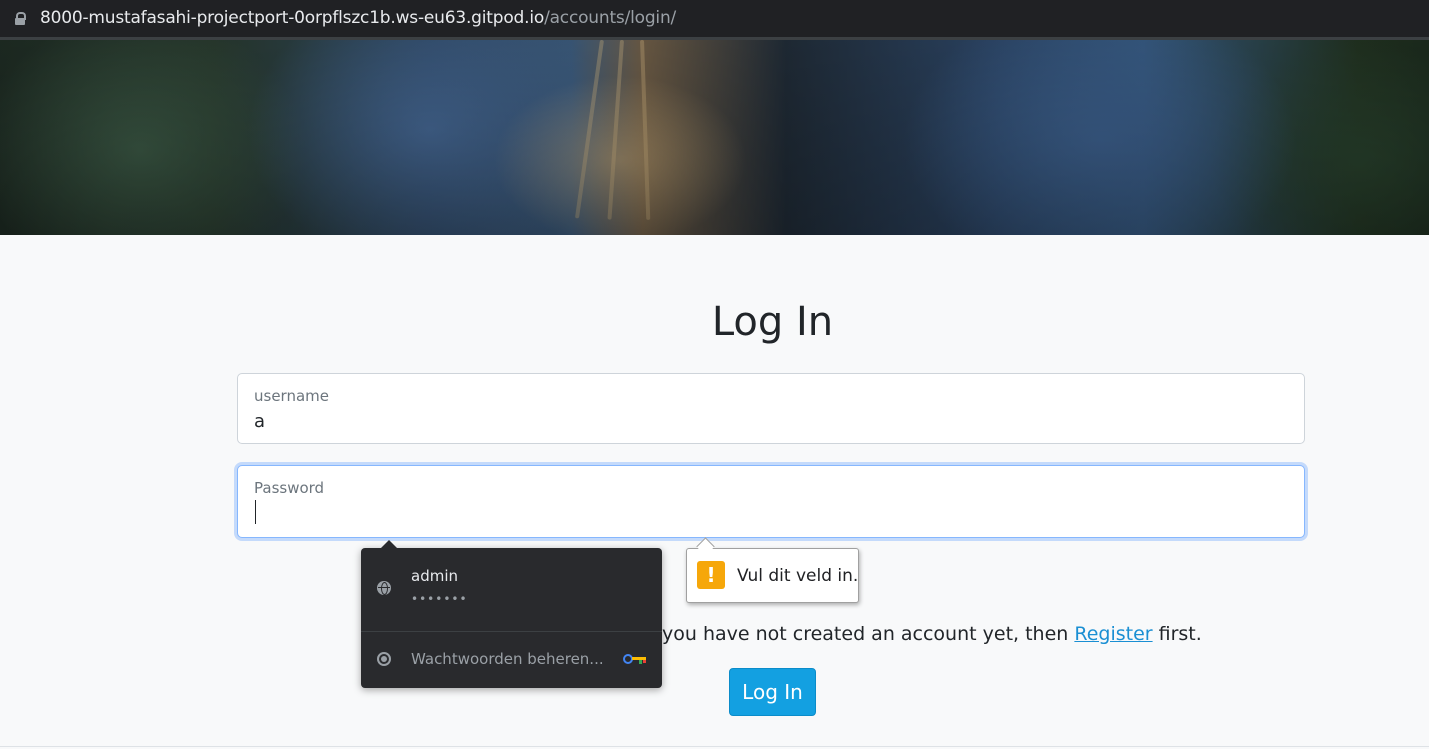 Image resolution: width=1429 pixels, height=749 pixels. I want to click on username-field: username a, so click(771, 408).